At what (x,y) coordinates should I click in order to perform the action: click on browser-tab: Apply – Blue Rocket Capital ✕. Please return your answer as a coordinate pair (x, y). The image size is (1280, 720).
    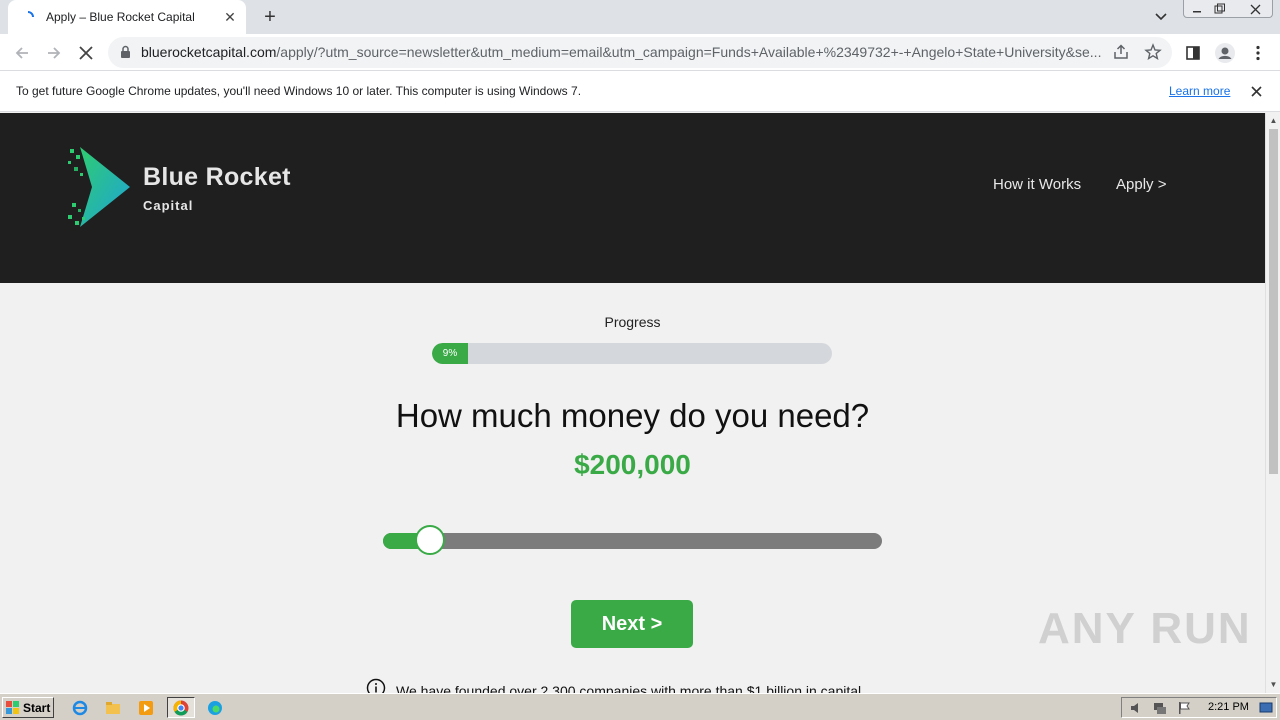
    Looking at the image, I should click on (127, 17).